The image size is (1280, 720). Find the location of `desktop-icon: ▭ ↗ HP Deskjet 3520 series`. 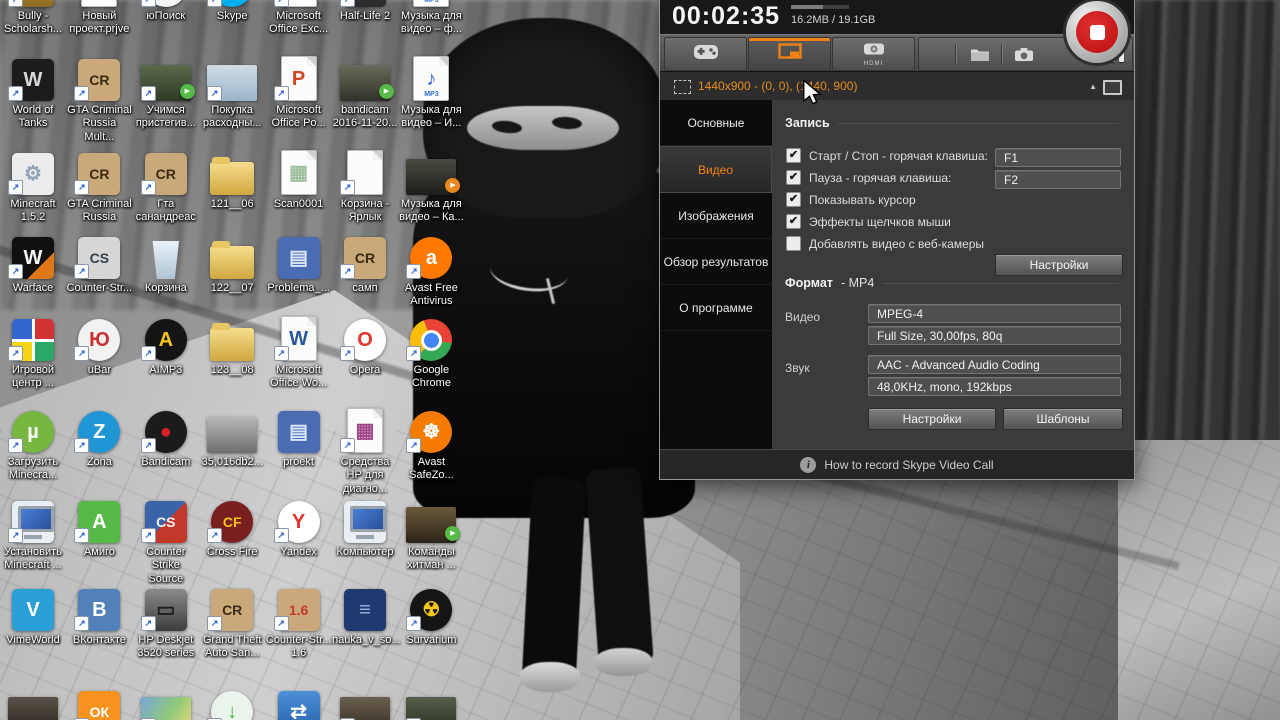

desktop-icon: ▭ ↗ HP Deskjet 3520 series is located at coordinates (166, 622).